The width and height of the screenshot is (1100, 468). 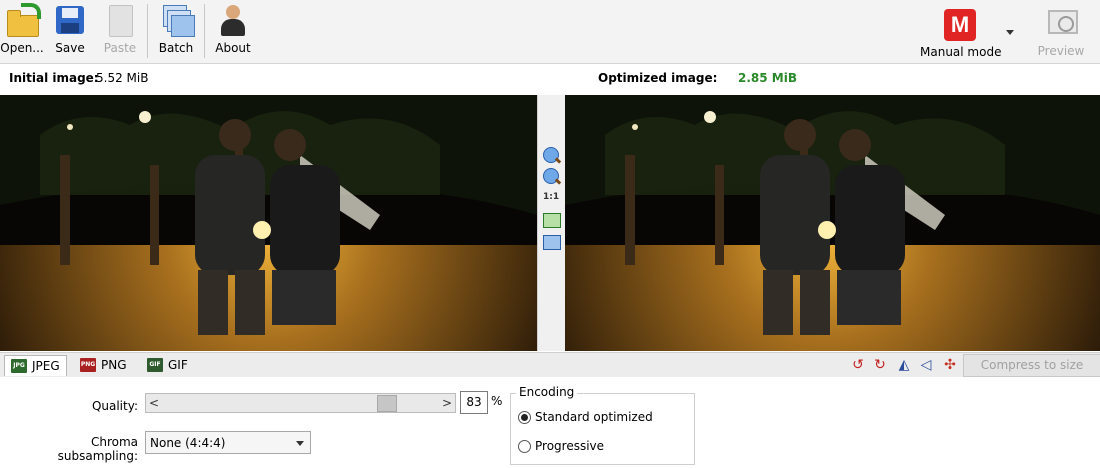 I want to click on batch-label: Batch, so click(x=176, y=48).